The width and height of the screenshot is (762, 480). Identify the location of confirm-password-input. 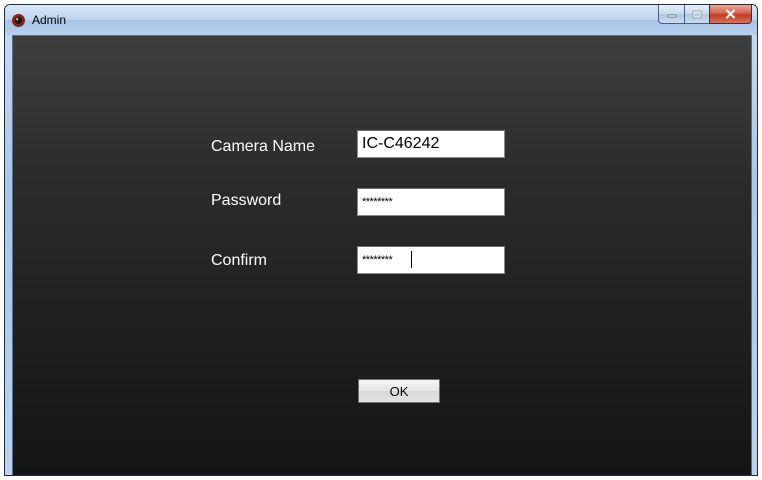
(431, 260).